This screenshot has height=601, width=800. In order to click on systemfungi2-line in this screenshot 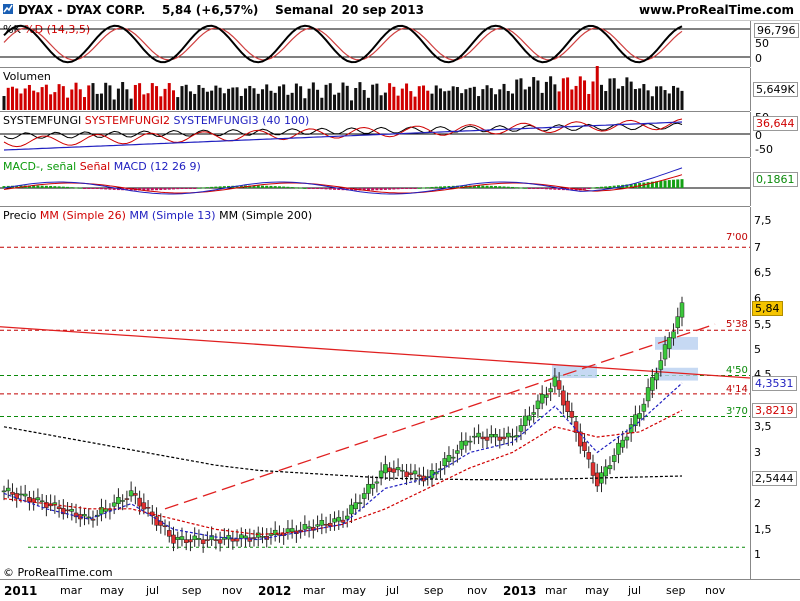, I will do `click(343, 133)`.